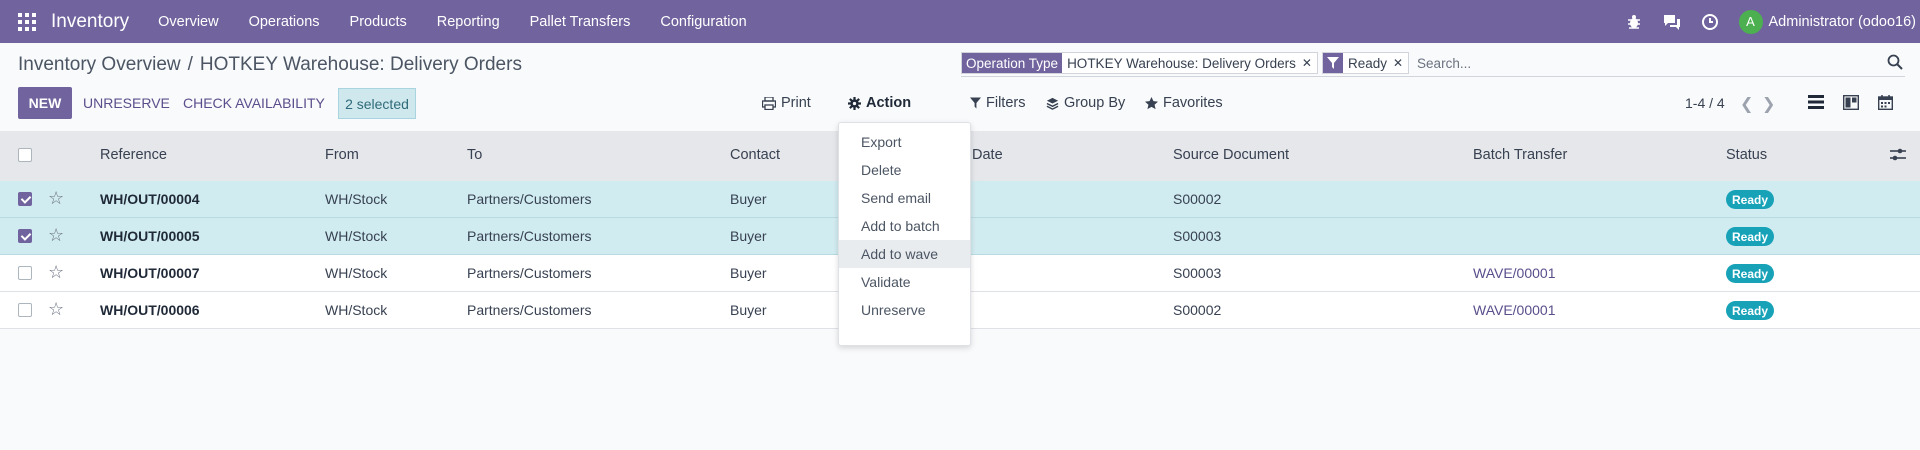  I want to click on avatar: A, so click(1750, 21).